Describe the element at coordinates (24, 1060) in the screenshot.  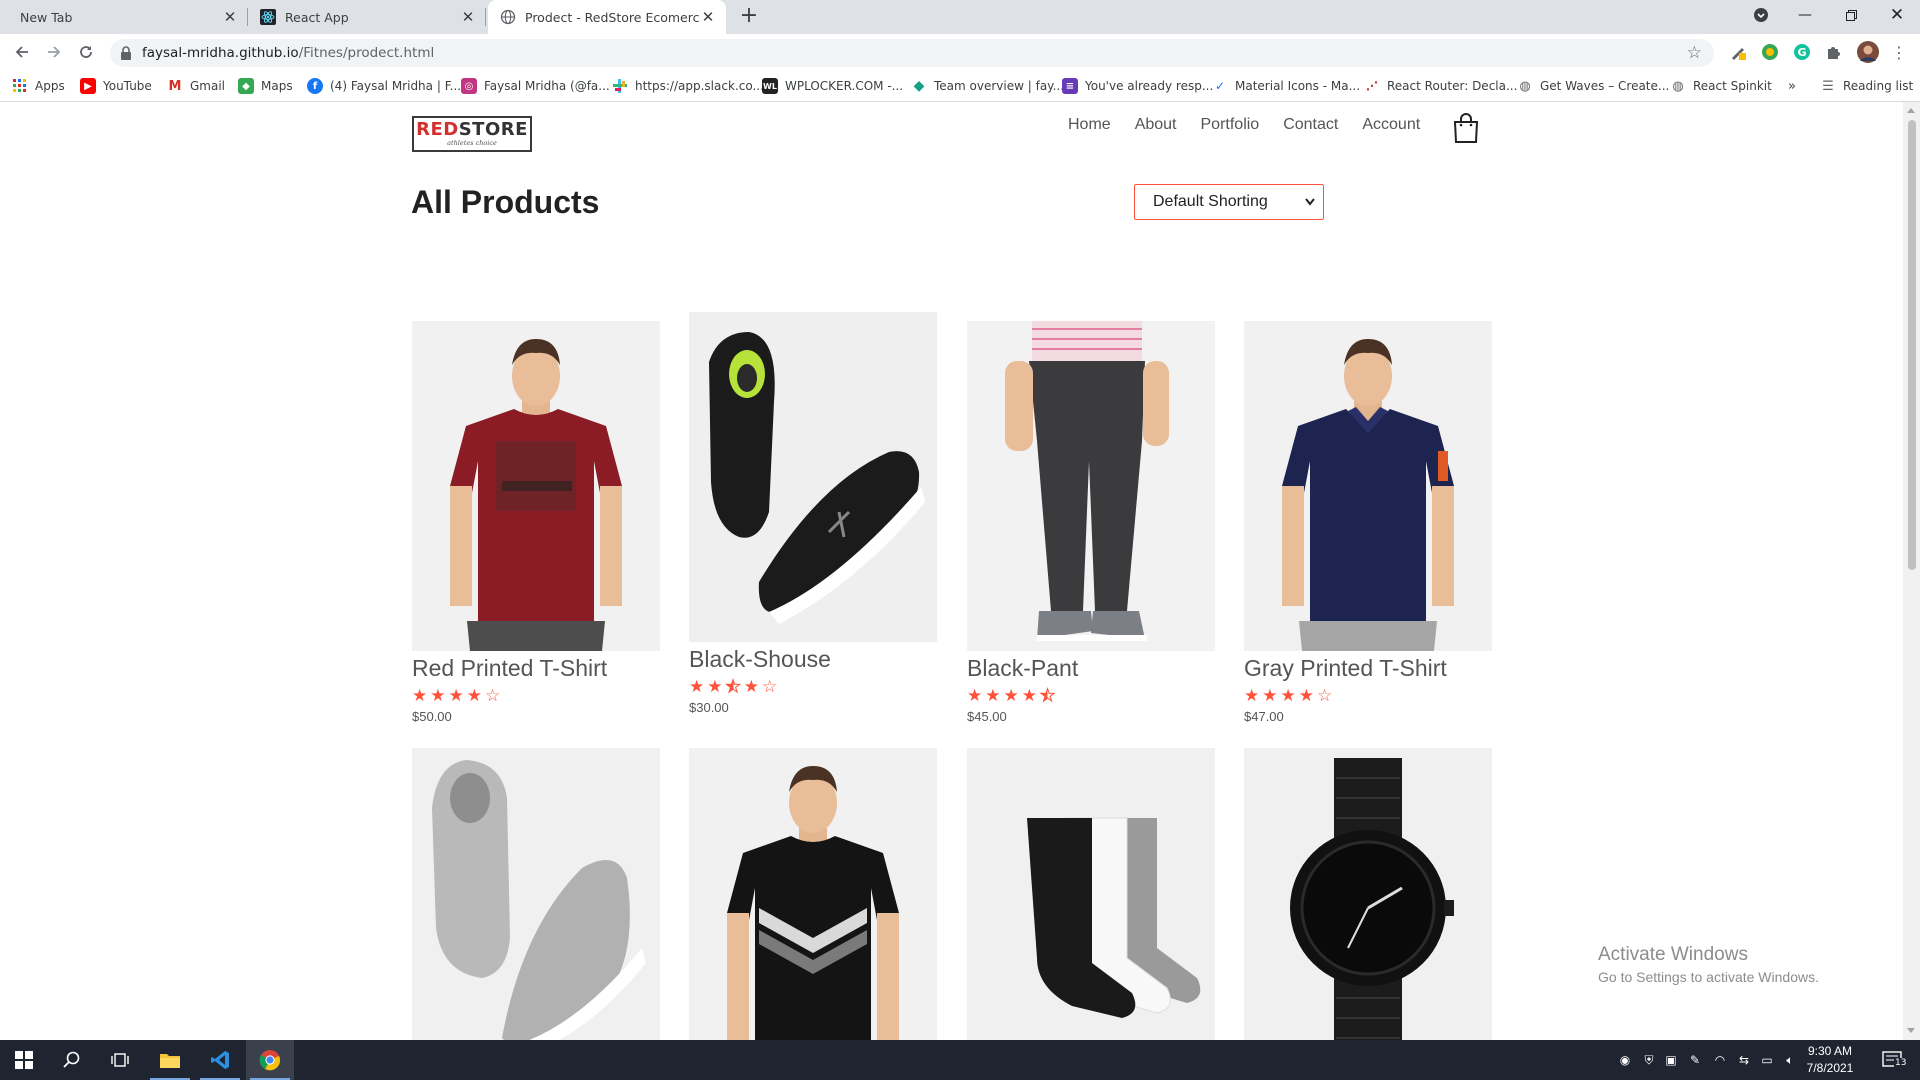
I see `windows-start-icon` at that location.